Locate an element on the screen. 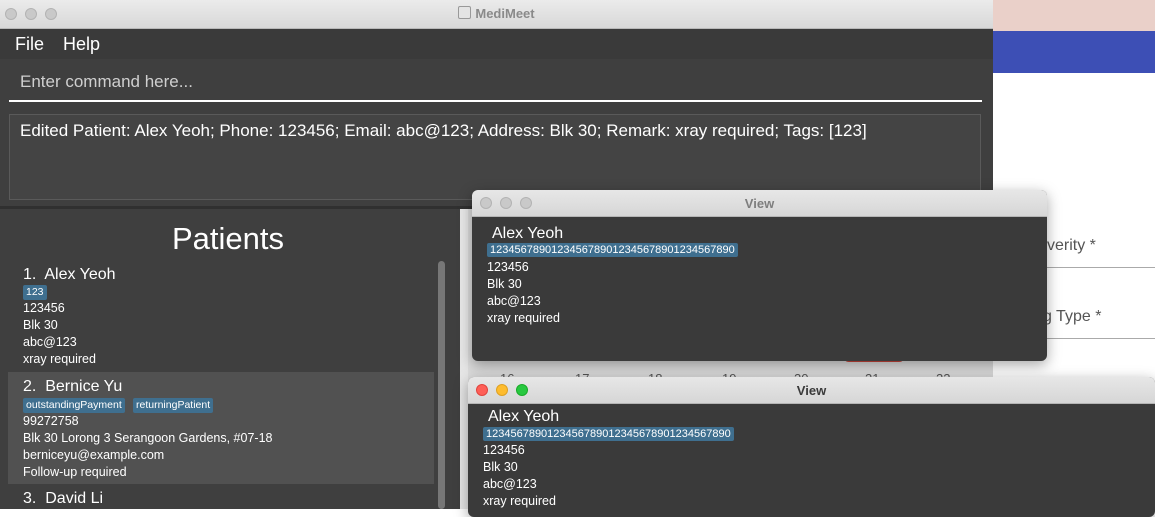 This screenshot has height=517, width=1155. type-field-label: g Type * is located at coordinates (1072, 317).